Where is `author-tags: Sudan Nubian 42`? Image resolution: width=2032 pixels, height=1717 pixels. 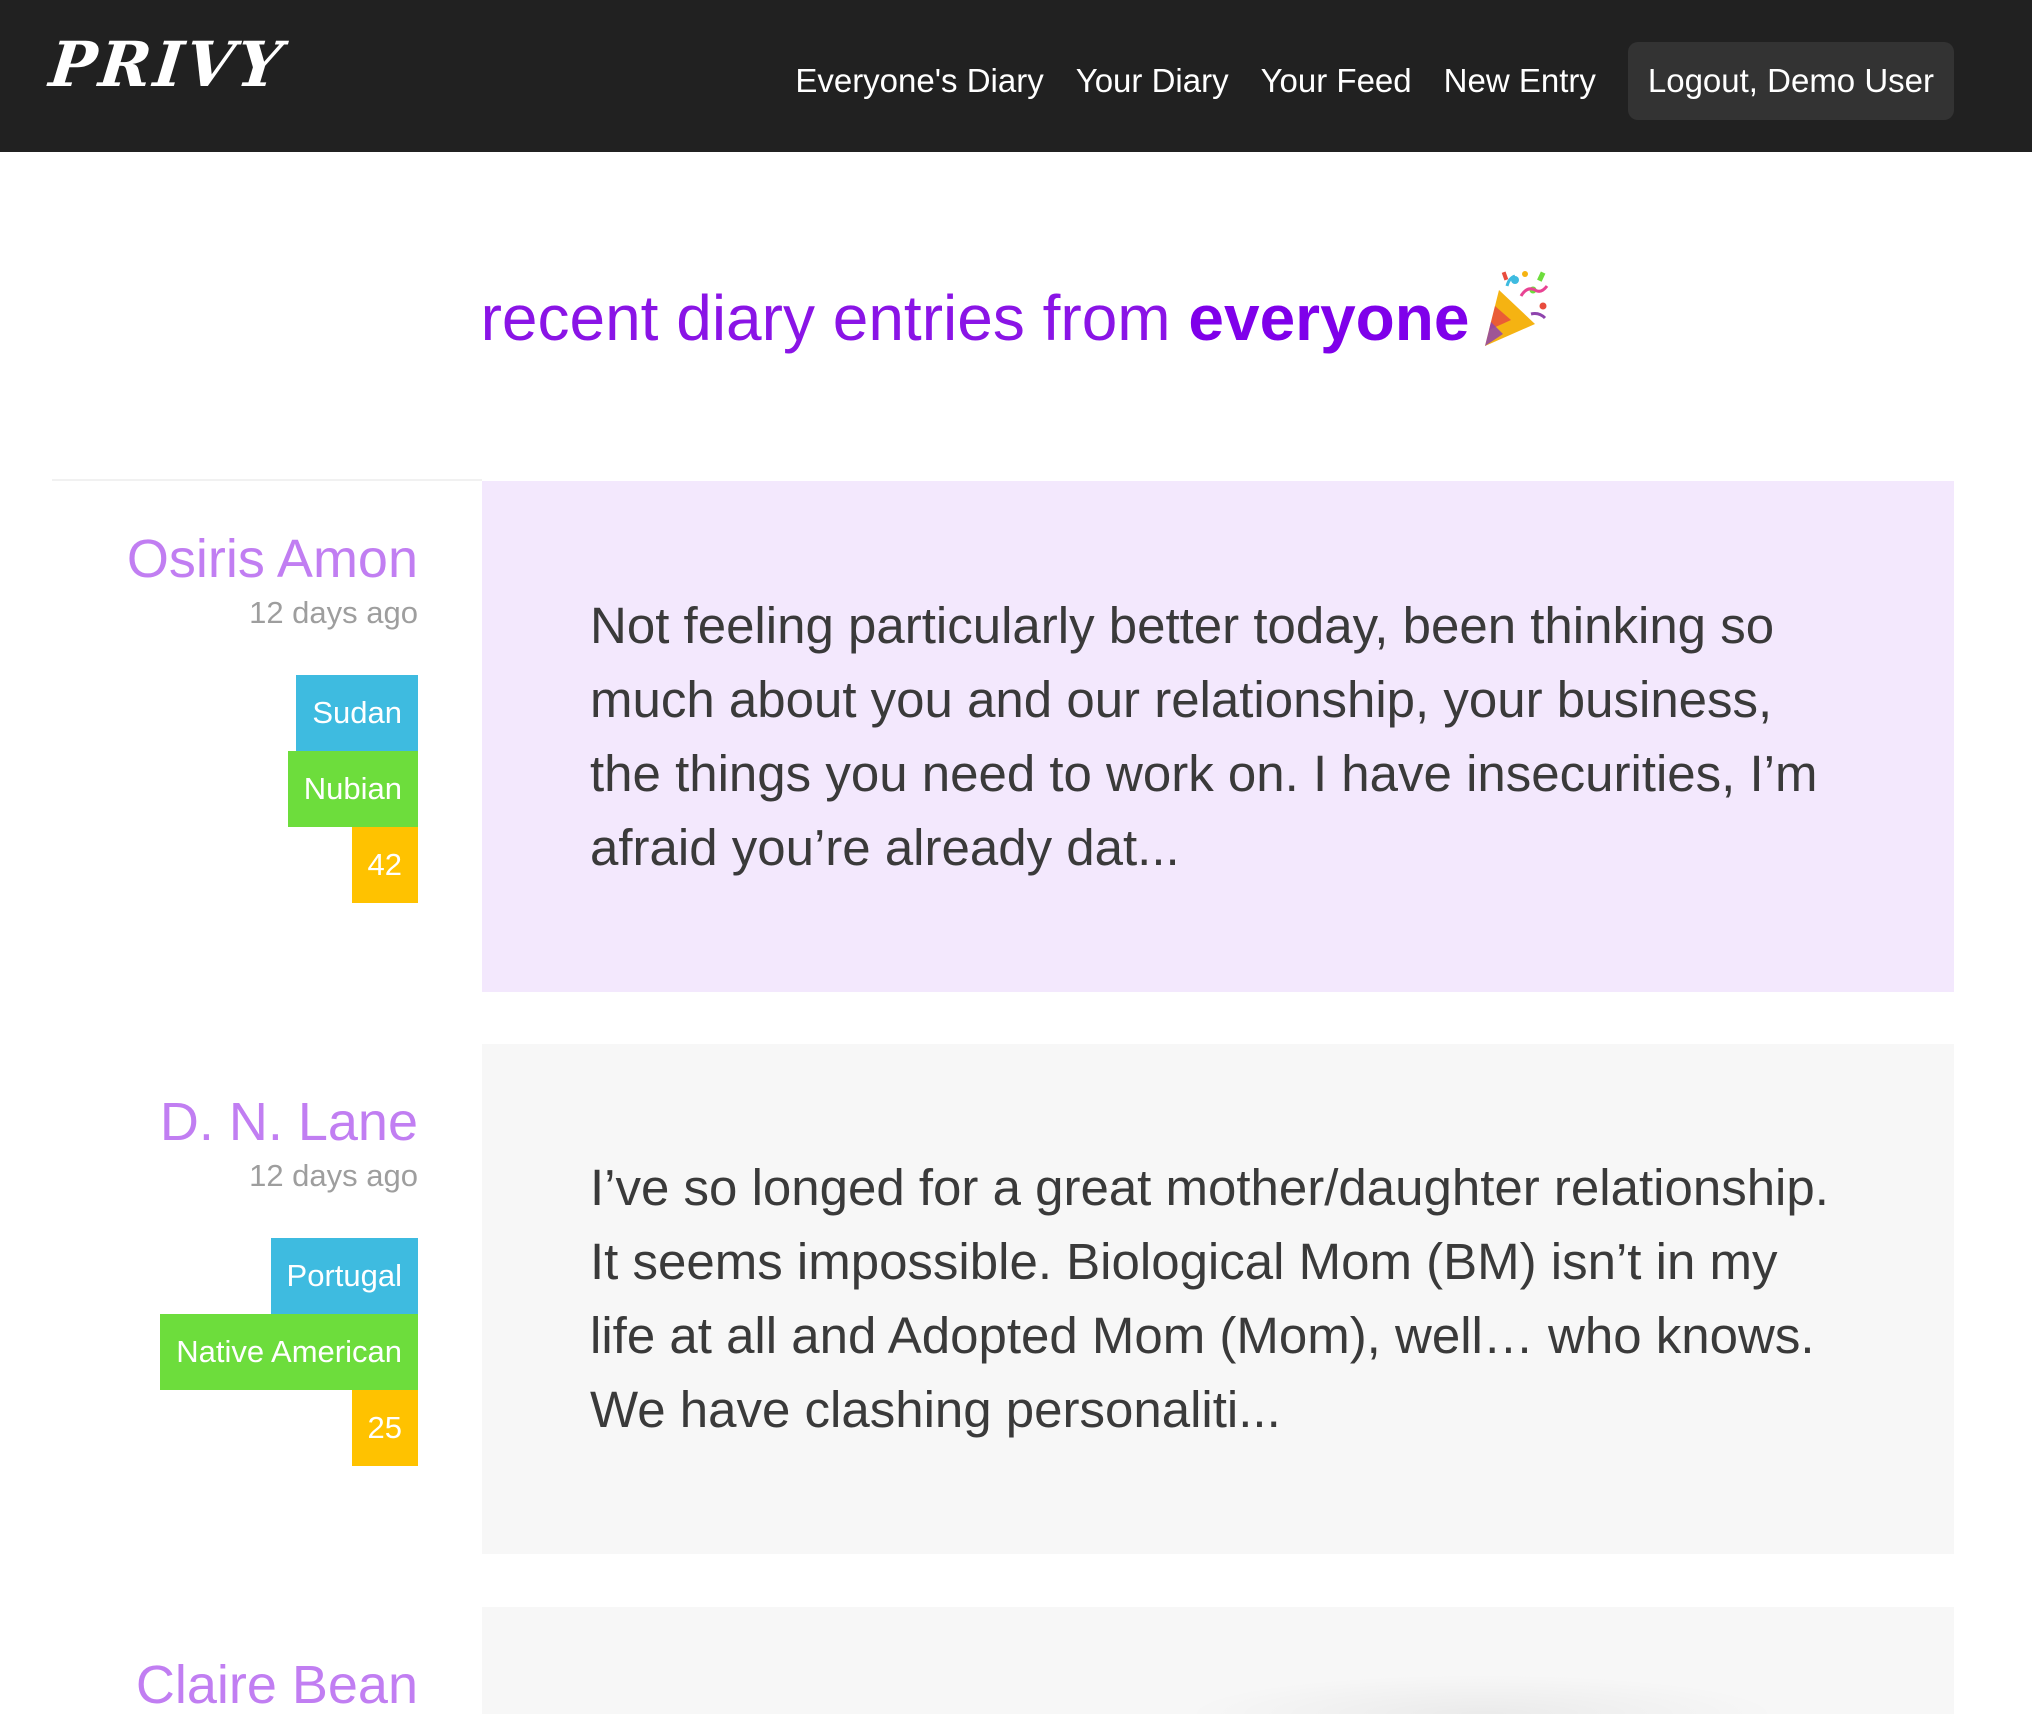
author-tags: Sudan Nubian 42 is located at coordinates (218, 789).